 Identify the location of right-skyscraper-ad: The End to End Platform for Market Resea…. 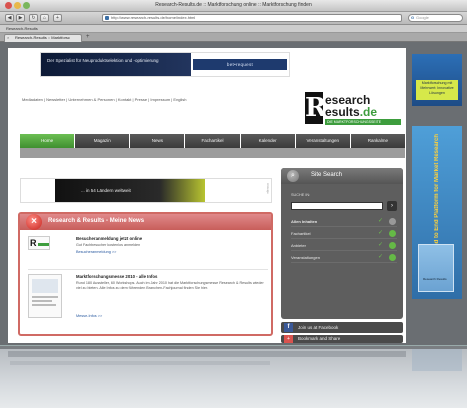
(437, 212).